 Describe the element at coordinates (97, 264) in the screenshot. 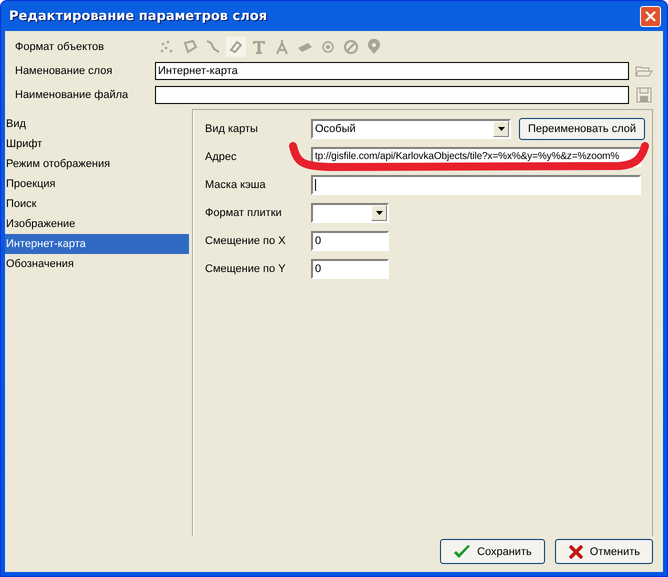

I see `sidebar-item: Обозначения` at that location.